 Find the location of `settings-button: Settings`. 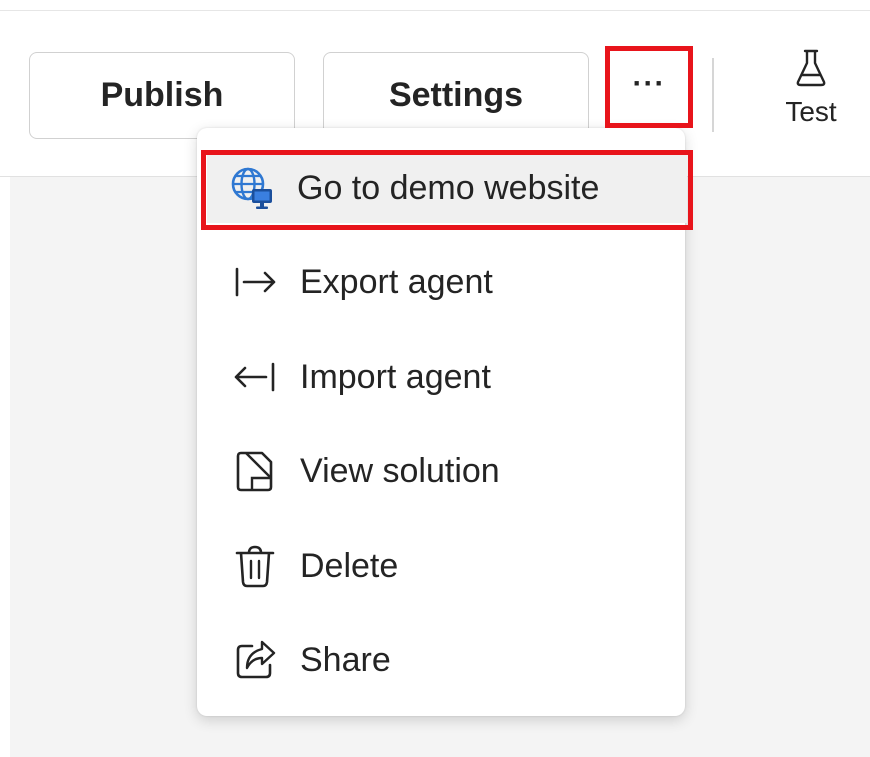

settings-button: Settings is located at coordinates (456, 95).